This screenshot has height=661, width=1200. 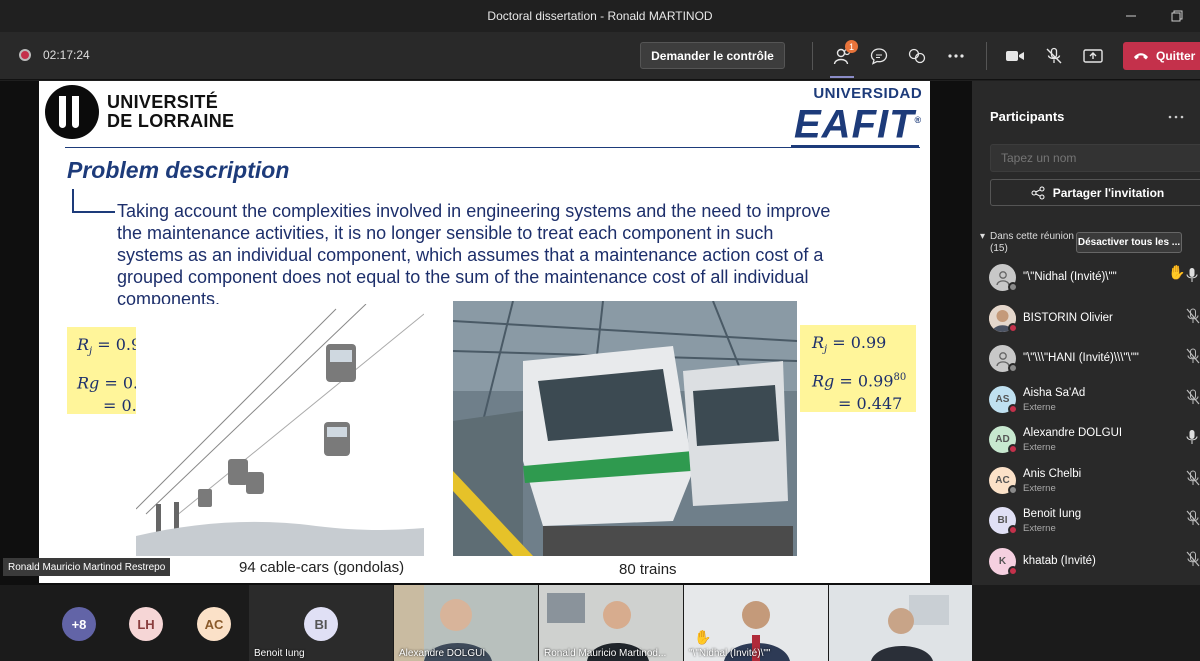 I want to click on chat-icon, so click(x=879, y=56).